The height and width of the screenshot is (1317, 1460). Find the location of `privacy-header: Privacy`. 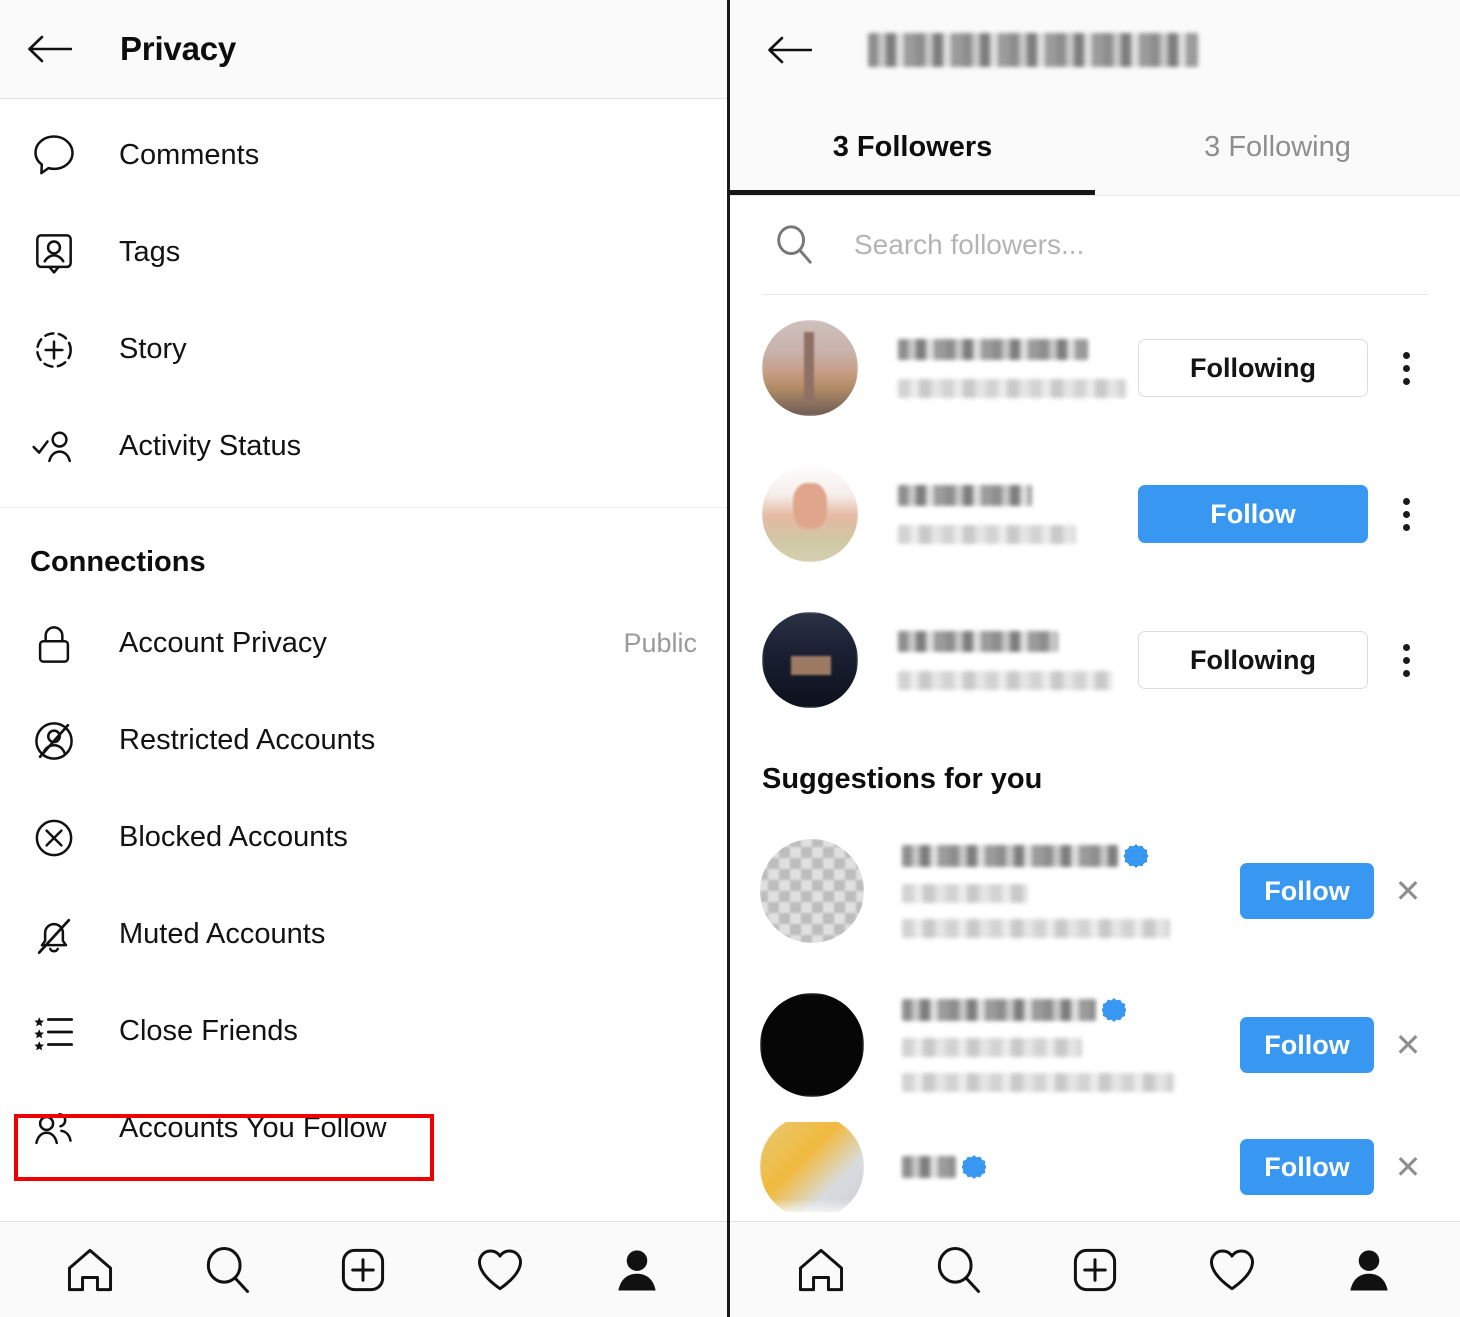

privacy-header: Privacy is located at coordinates (363, 49).